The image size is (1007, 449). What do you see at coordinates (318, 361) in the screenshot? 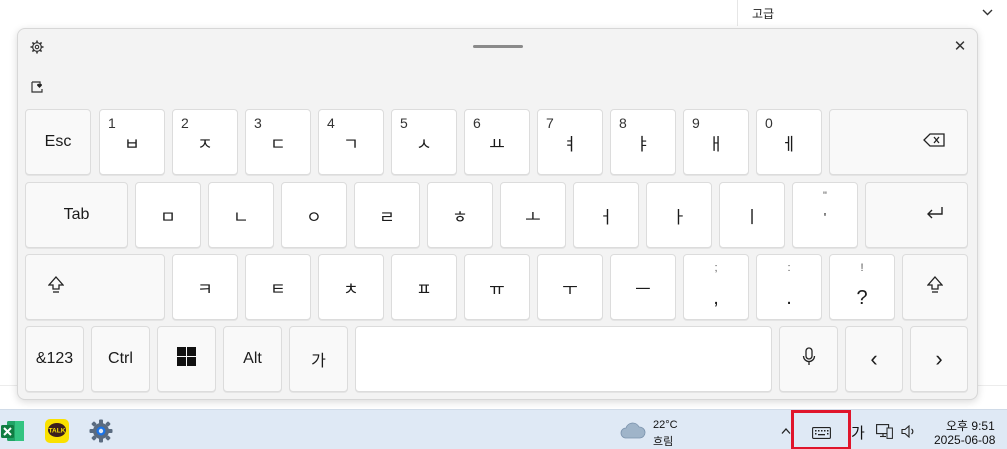
I see `hangul-key-label: 가` at bounding box center [318, 361].